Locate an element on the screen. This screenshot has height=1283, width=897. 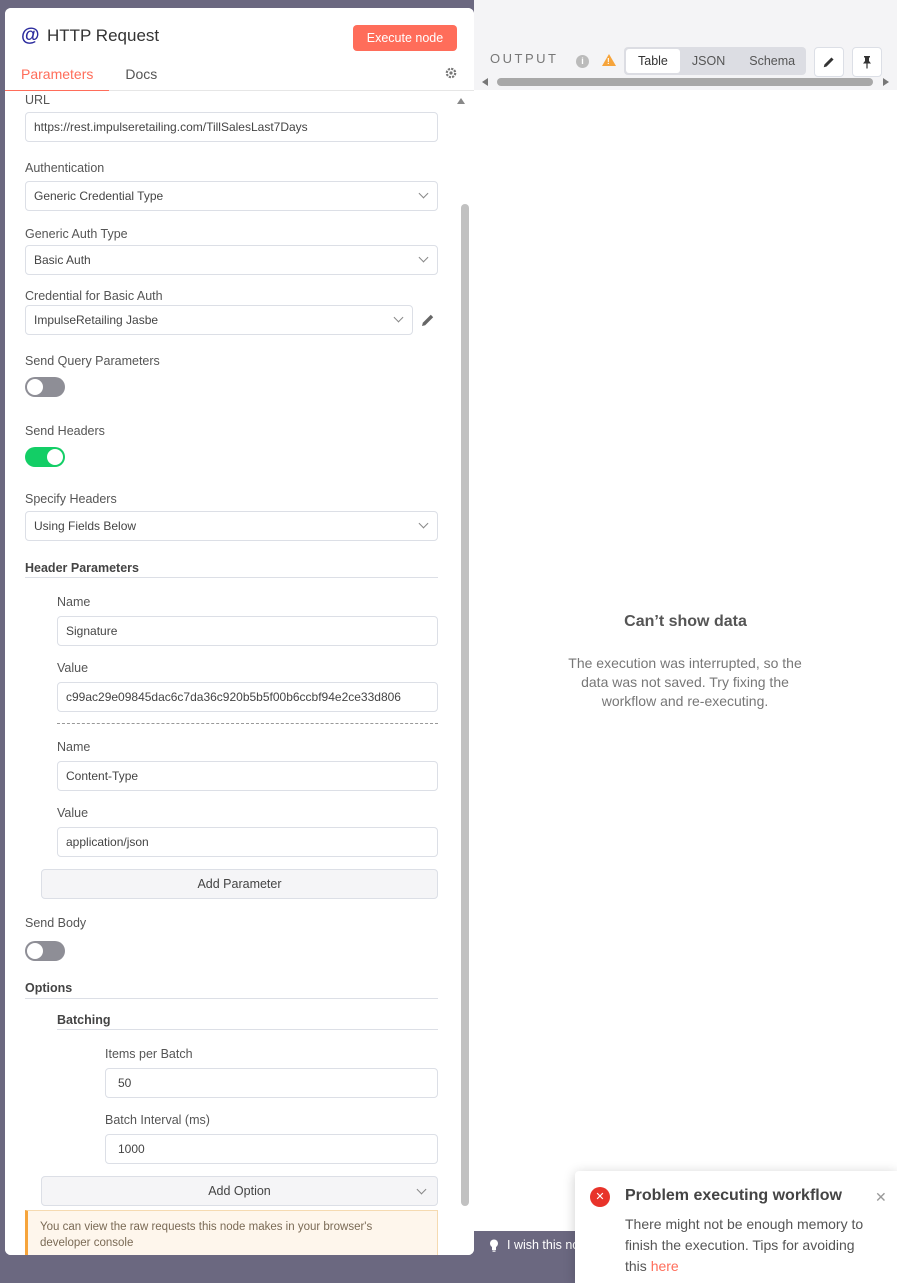
node-title: @ HTTP Request is located at coordinates (90, 36).